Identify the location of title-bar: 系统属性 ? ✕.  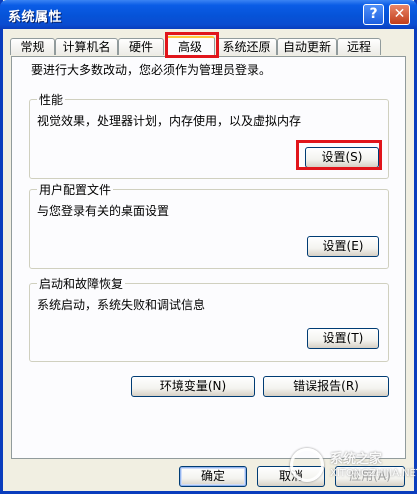
(208, 14).